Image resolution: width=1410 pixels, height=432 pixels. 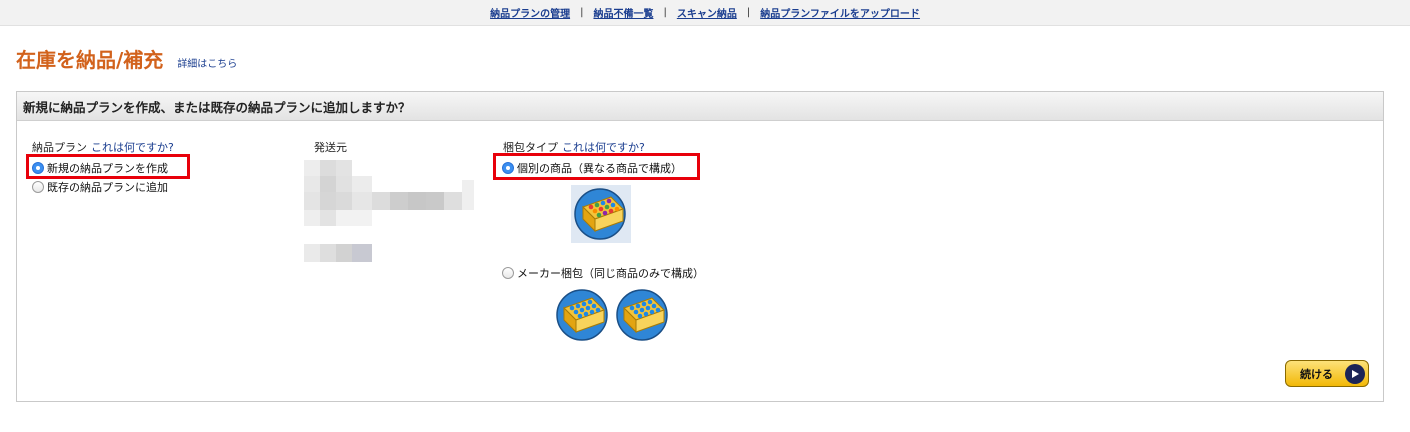 I want to click on plan-label: 納品プラン, so click(x=59, y=147).